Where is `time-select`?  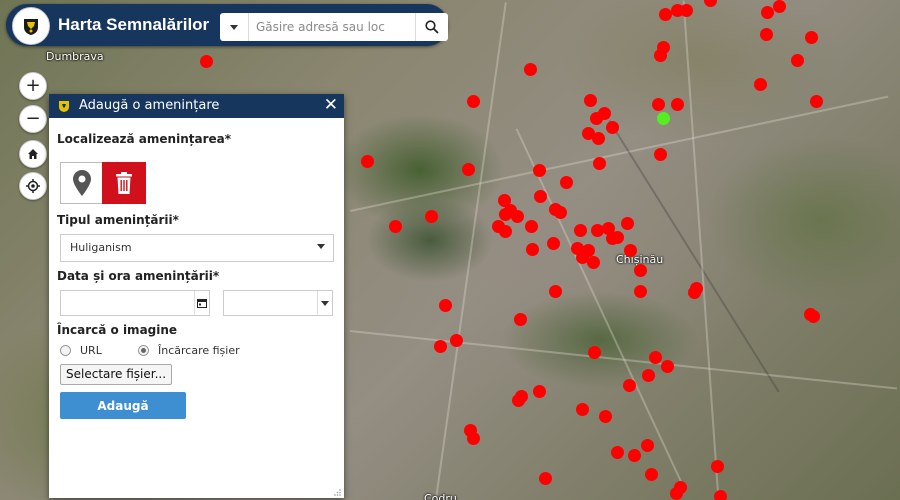 time-select is located at coordinates (278, 303).